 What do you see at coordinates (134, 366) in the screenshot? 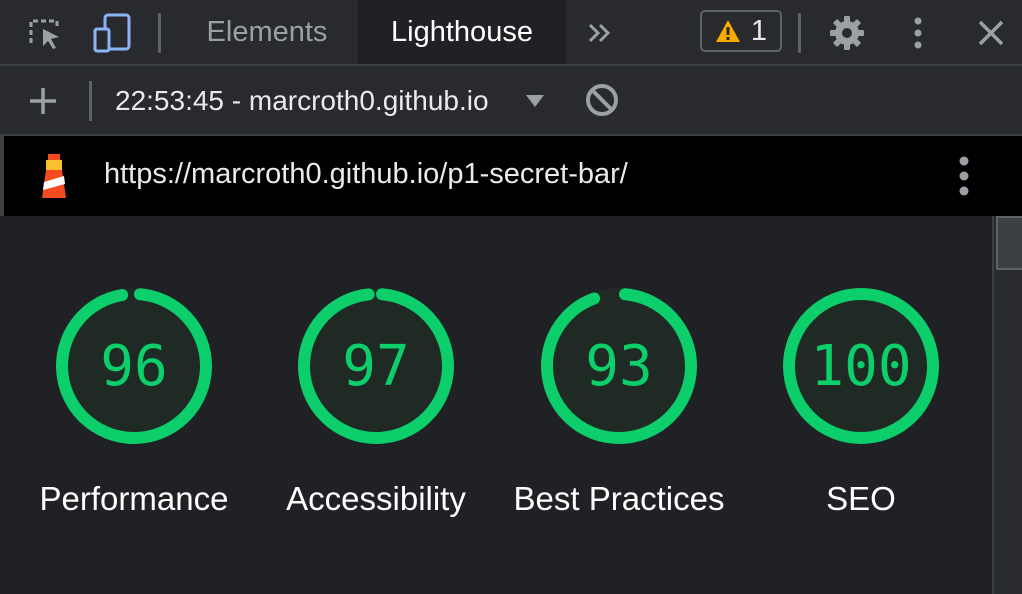
I see `score-value: 96` at bounding box center [134, 366].